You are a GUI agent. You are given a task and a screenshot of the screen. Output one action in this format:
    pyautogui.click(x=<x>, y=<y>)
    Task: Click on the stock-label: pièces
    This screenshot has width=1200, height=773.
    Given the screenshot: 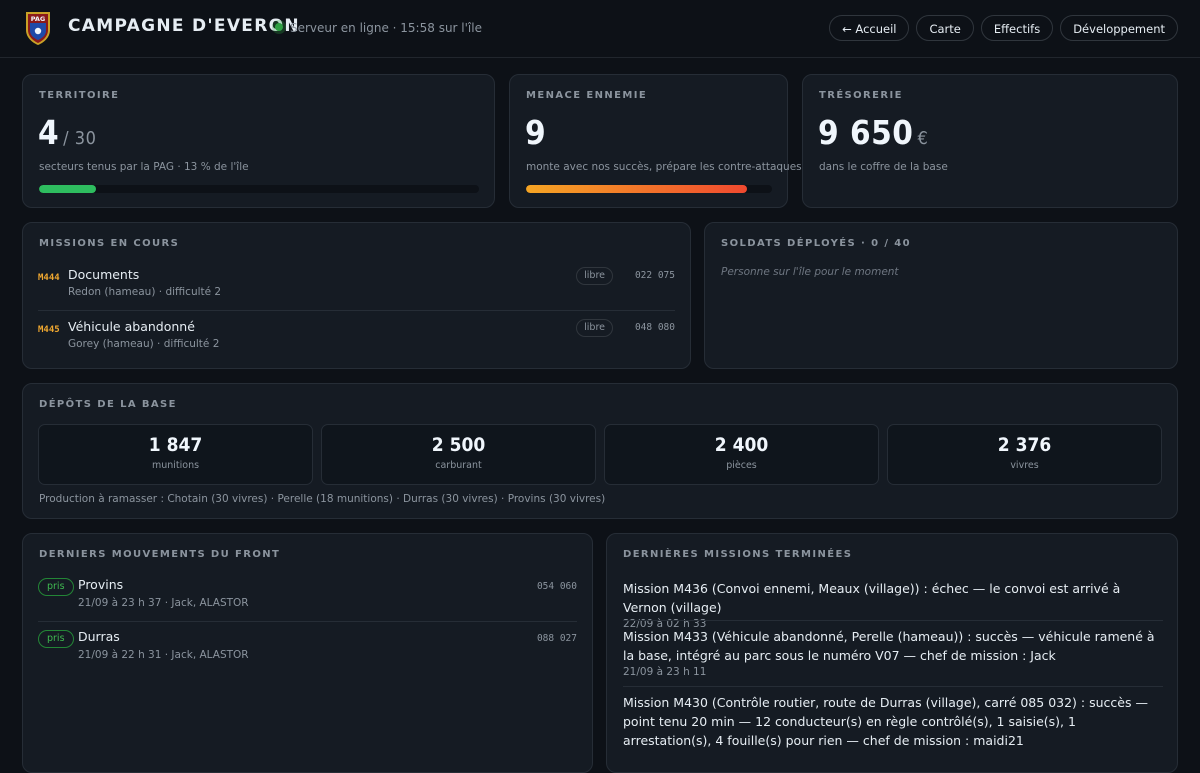 What is the action you would take?
    pyautogui.click(x=741, y=465)
    